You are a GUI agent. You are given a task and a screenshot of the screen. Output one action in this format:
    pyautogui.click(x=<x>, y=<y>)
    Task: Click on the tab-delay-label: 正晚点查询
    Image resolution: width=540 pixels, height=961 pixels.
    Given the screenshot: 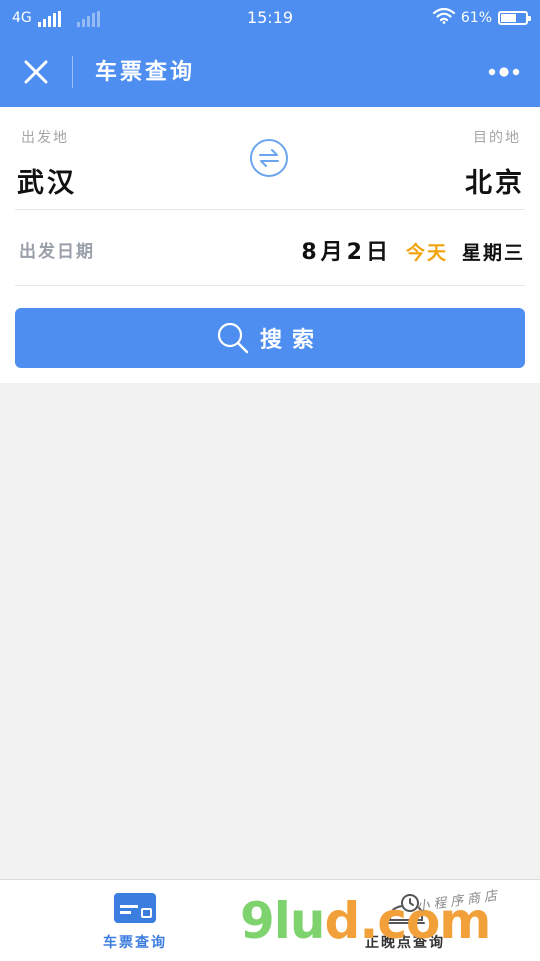 What is the action you would take?
    pyautogui.click(x=405, y=943)
    